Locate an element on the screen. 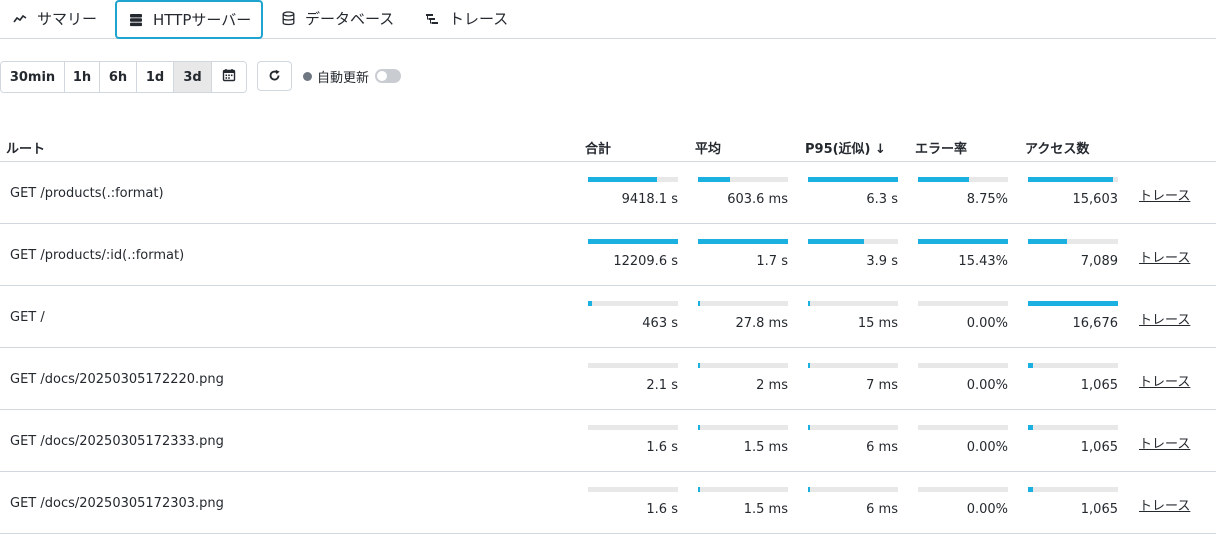 The width and height of the screenshot is (1216, 534). trace-tree-icon is located at coordinates (432, 19).